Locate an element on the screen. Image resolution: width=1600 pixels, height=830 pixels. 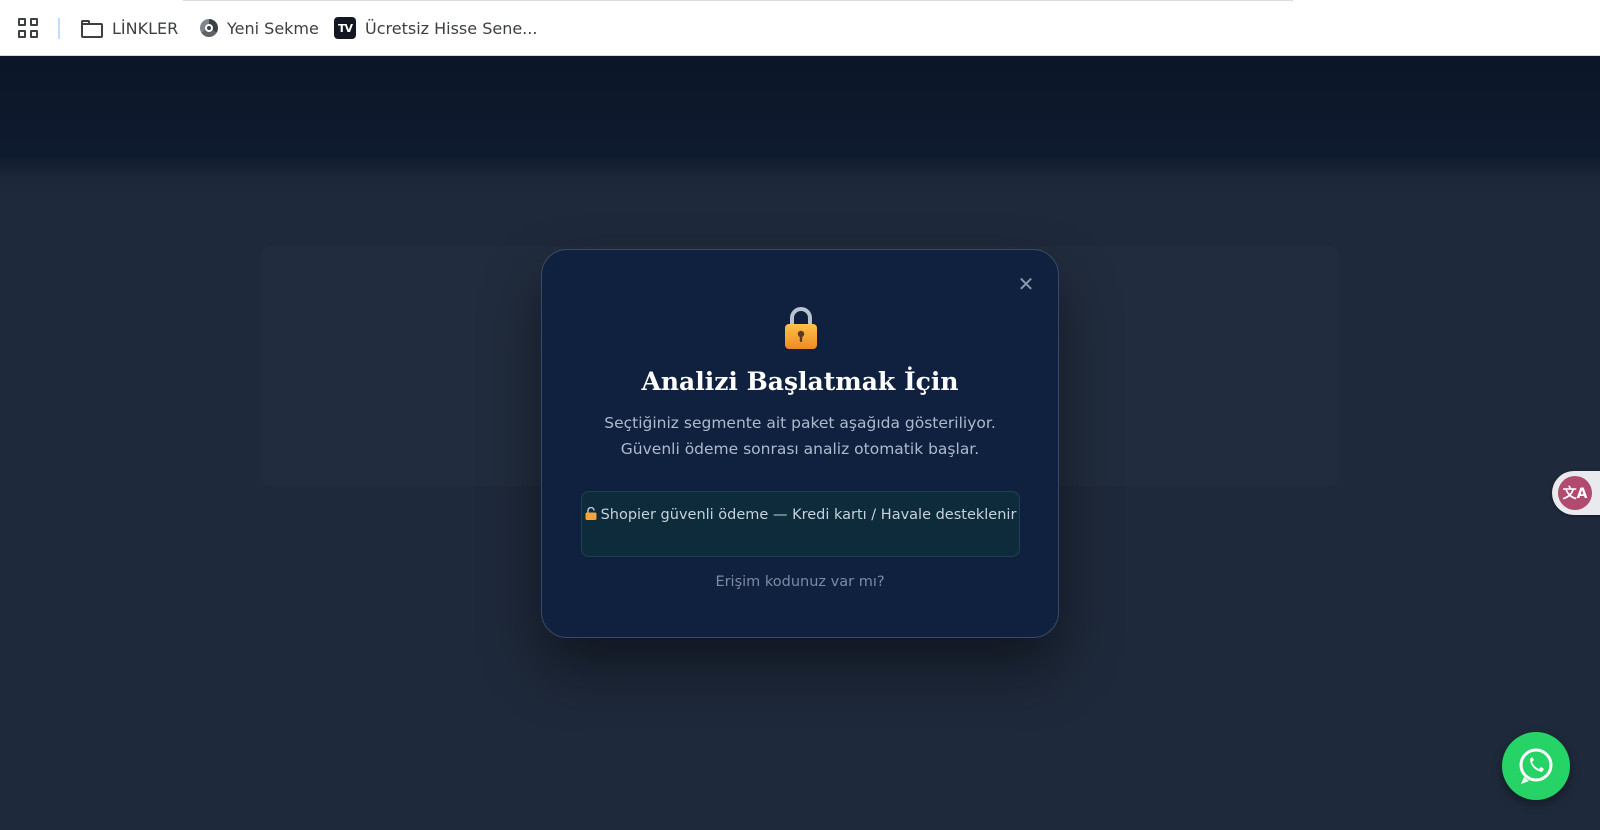
bookmark-yeni-sekme: Yeni Sekme is located at coordinates (259, 28).